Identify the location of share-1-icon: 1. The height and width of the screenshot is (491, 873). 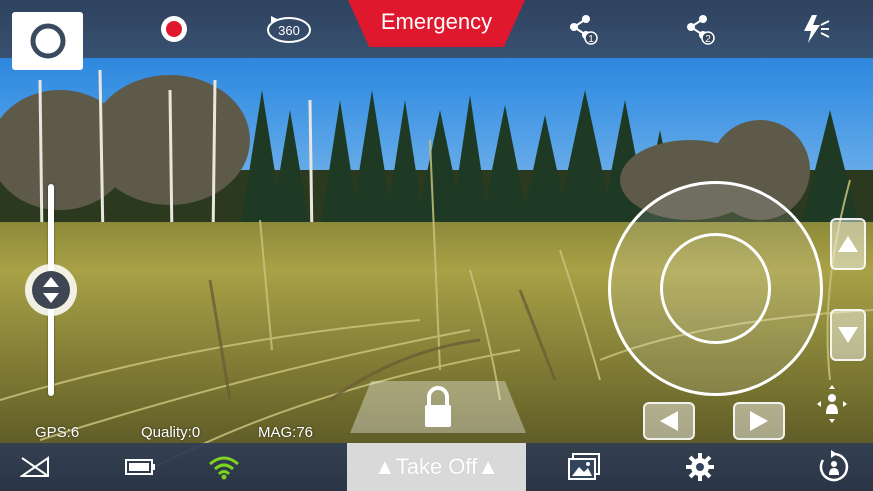
(584, 30).